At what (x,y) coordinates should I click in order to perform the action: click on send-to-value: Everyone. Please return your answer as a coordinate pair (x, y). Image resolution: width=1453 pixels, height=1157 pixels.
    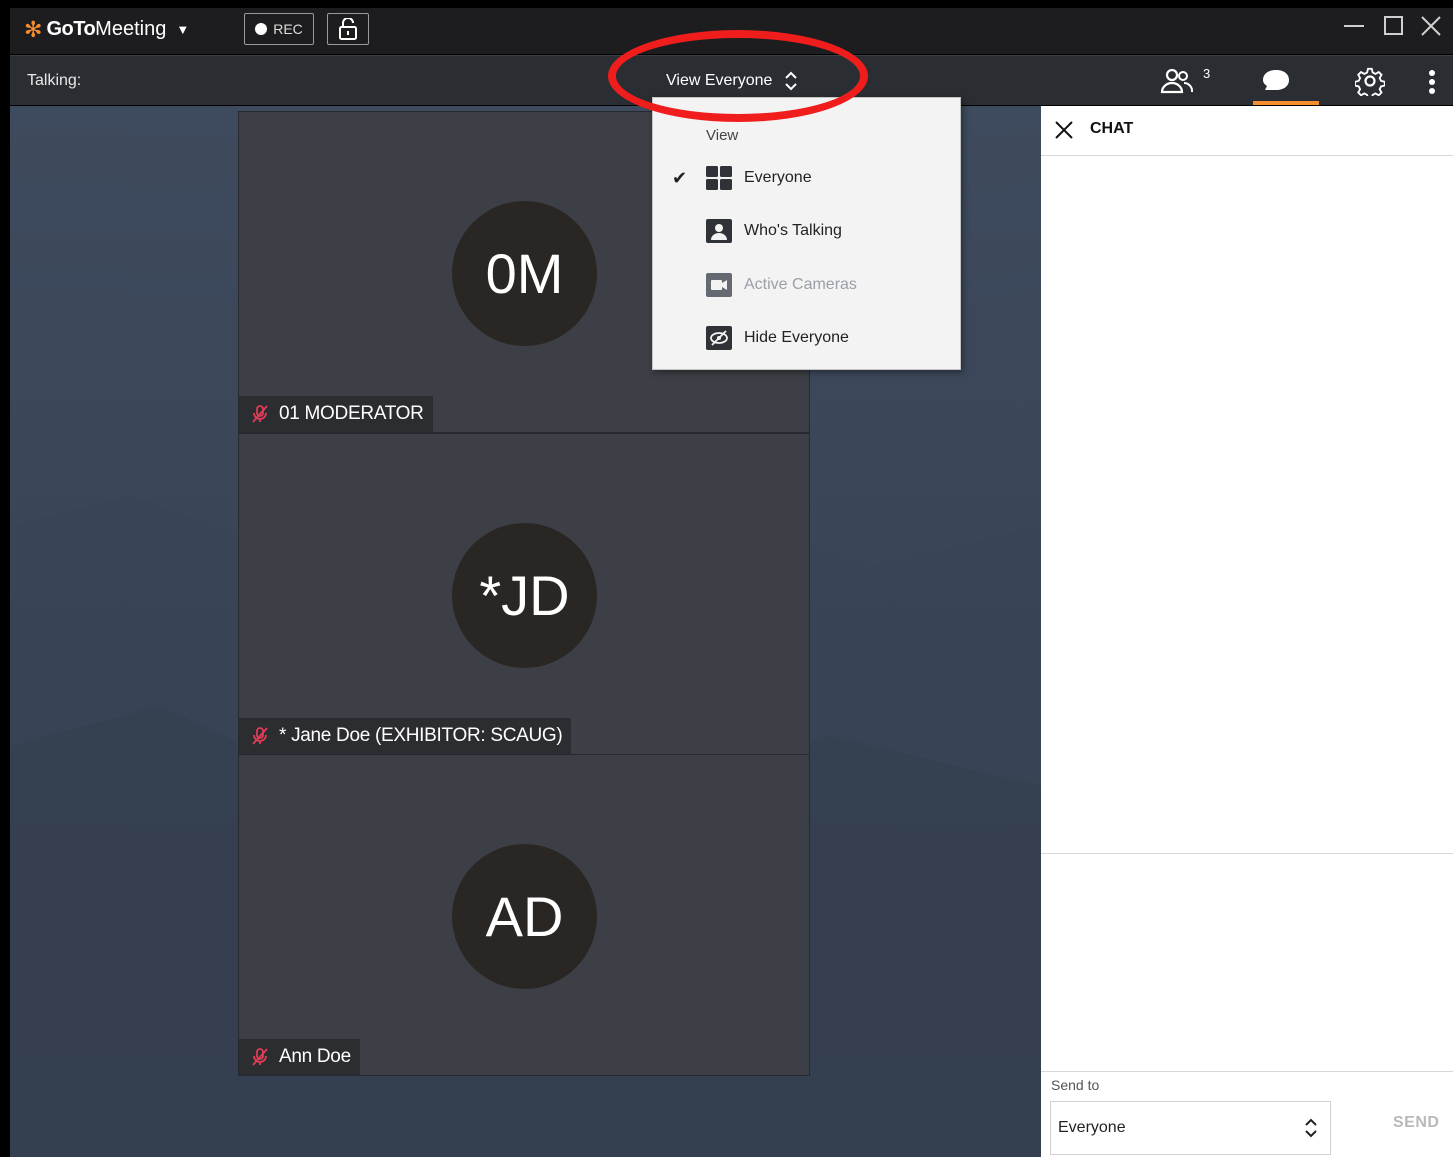
    Looking at the image, I should click on (1092, 1127).